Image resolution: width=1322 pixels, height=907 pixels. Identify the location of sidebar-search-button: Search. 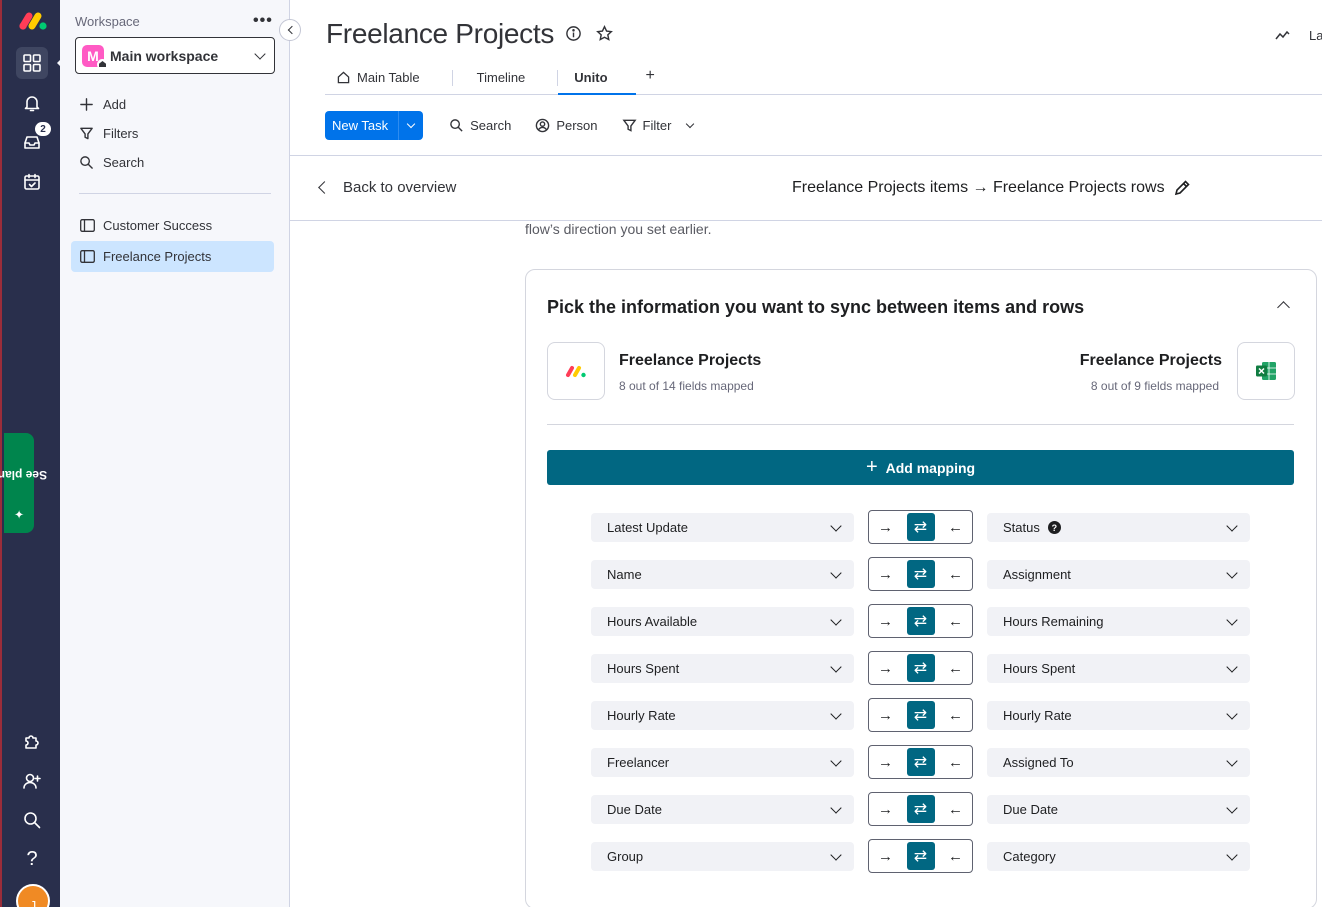
(111, 162).